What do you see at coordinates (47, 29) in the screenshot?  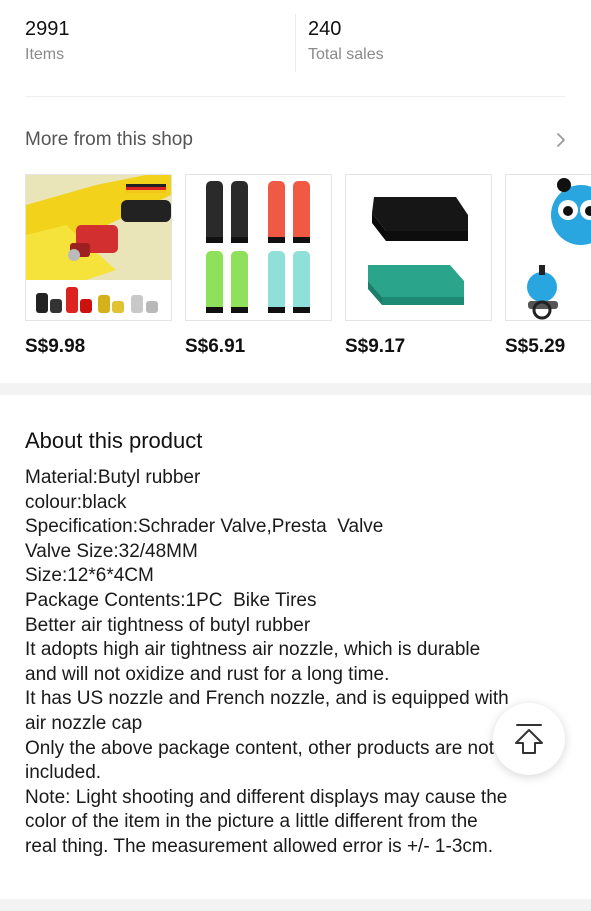 I see `stat-items-value: 2991` at bounding box center [47, 29].